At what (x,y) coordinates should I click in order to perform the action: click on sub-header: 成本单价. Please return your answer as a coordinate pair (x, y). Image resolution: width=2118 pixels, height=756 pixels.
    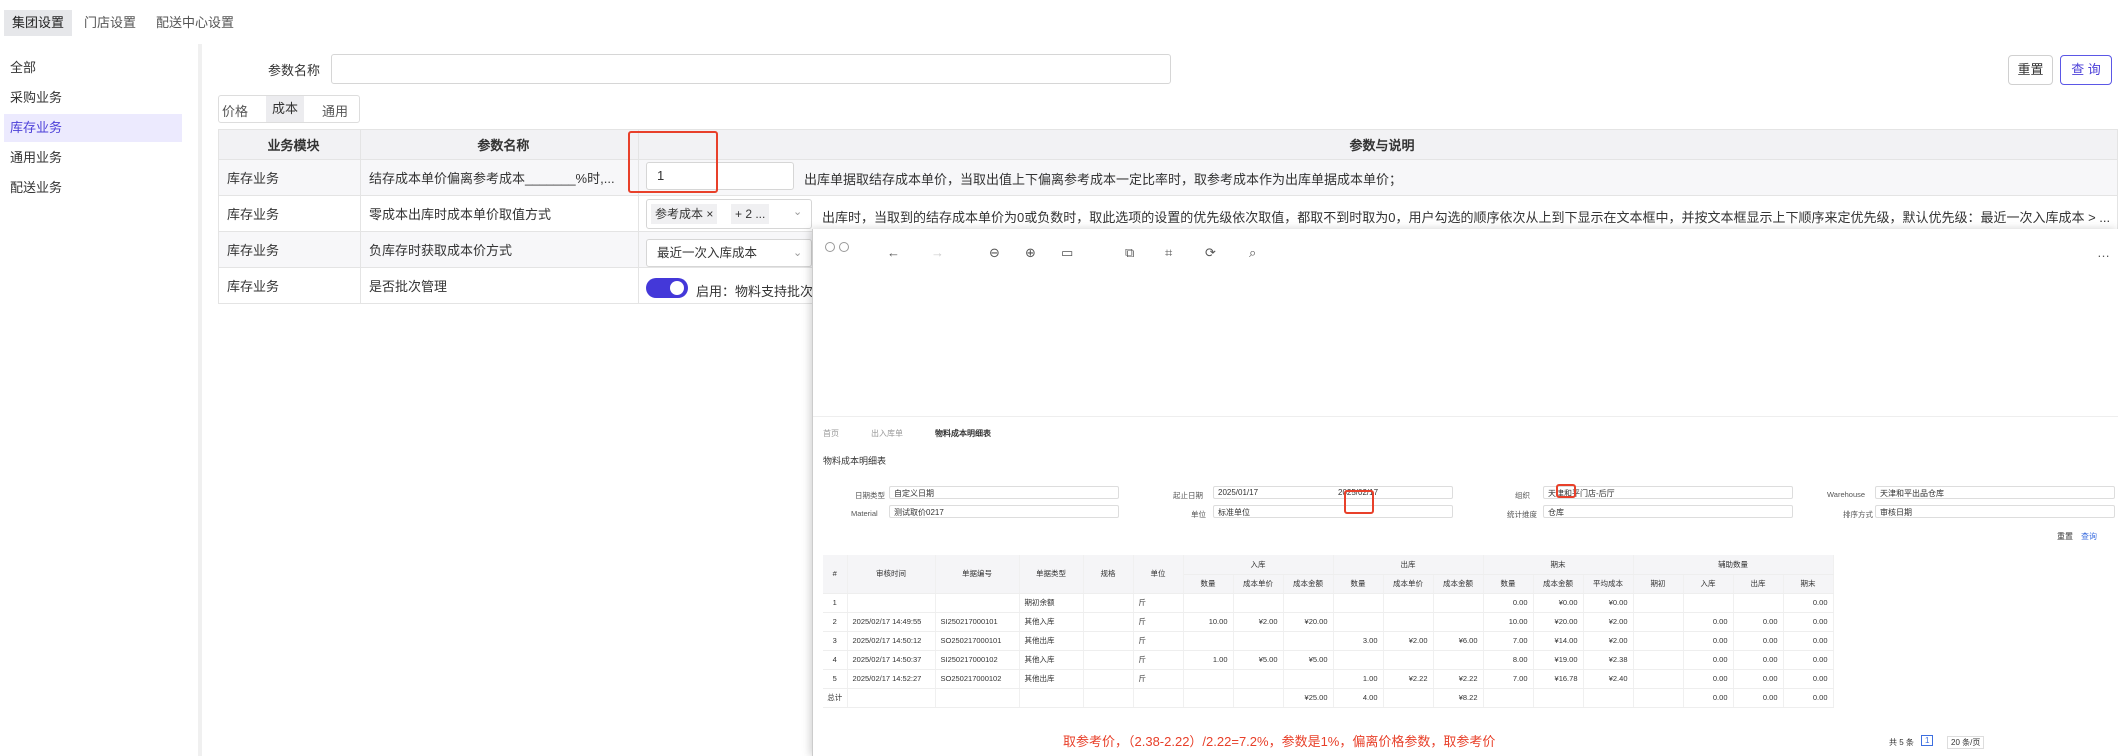
    Looking at the image, I should click on (1258, 584).